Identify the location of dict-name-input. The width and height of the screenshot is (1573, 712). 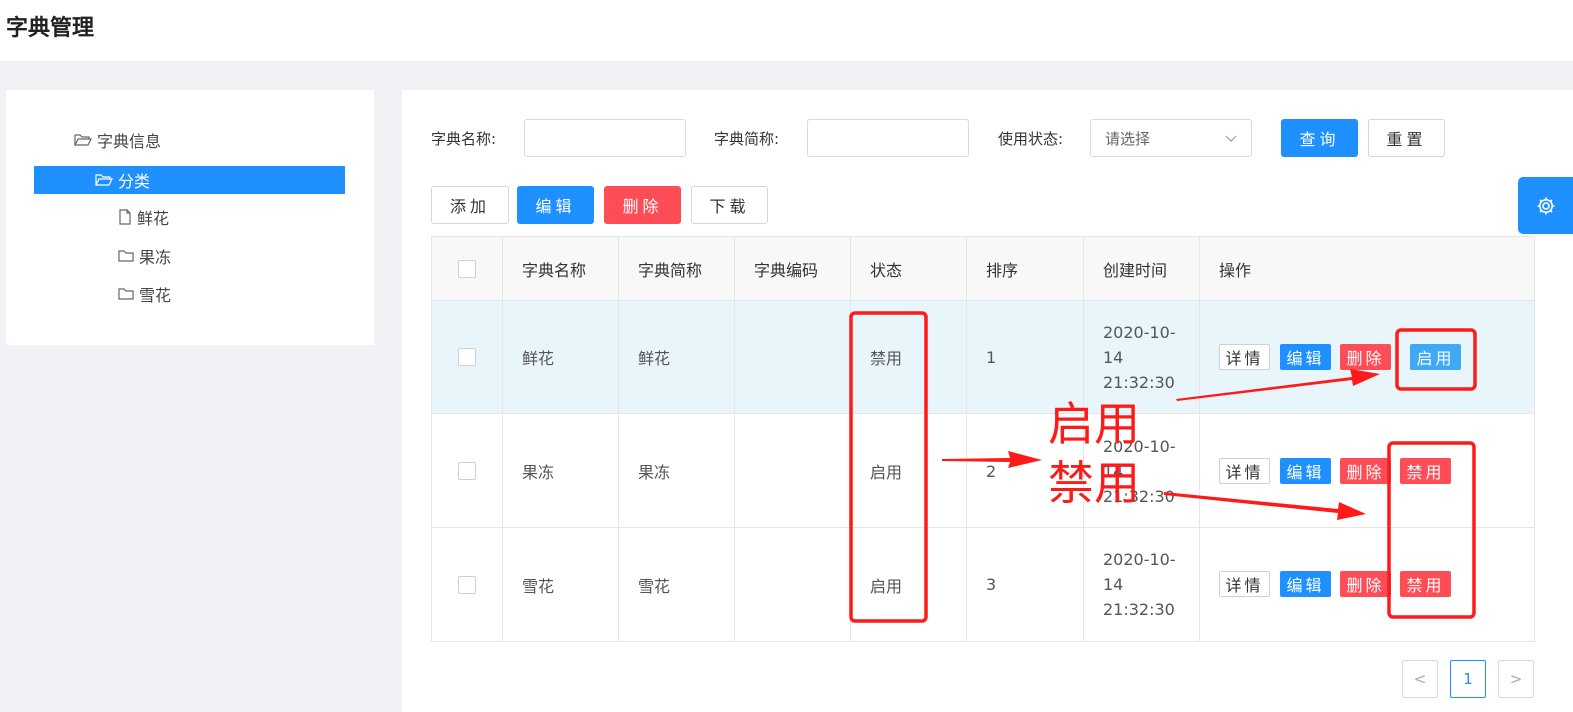
(605, 138).